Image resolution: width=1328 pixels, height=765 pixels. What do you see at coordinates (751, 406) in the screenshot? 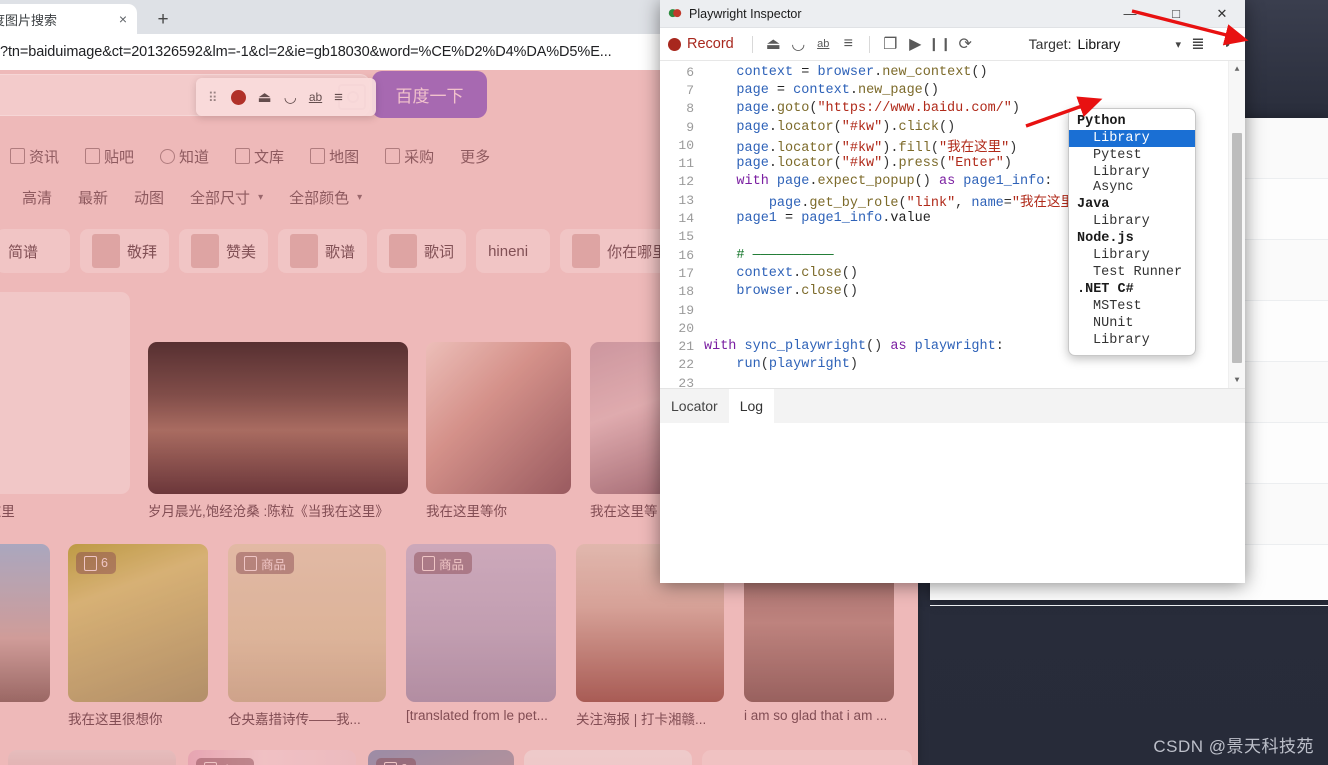
I see `tab-log: Log` at bounding box center [751, 406].